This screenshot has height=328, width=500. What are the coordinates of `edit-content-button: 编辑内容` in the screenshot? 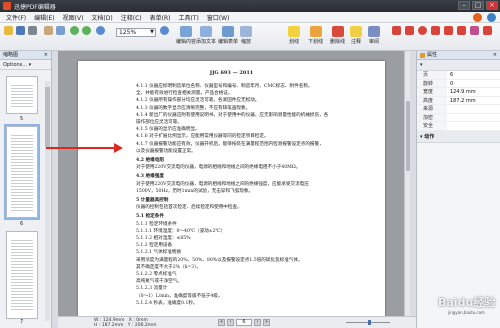 It's located at (186, 35).